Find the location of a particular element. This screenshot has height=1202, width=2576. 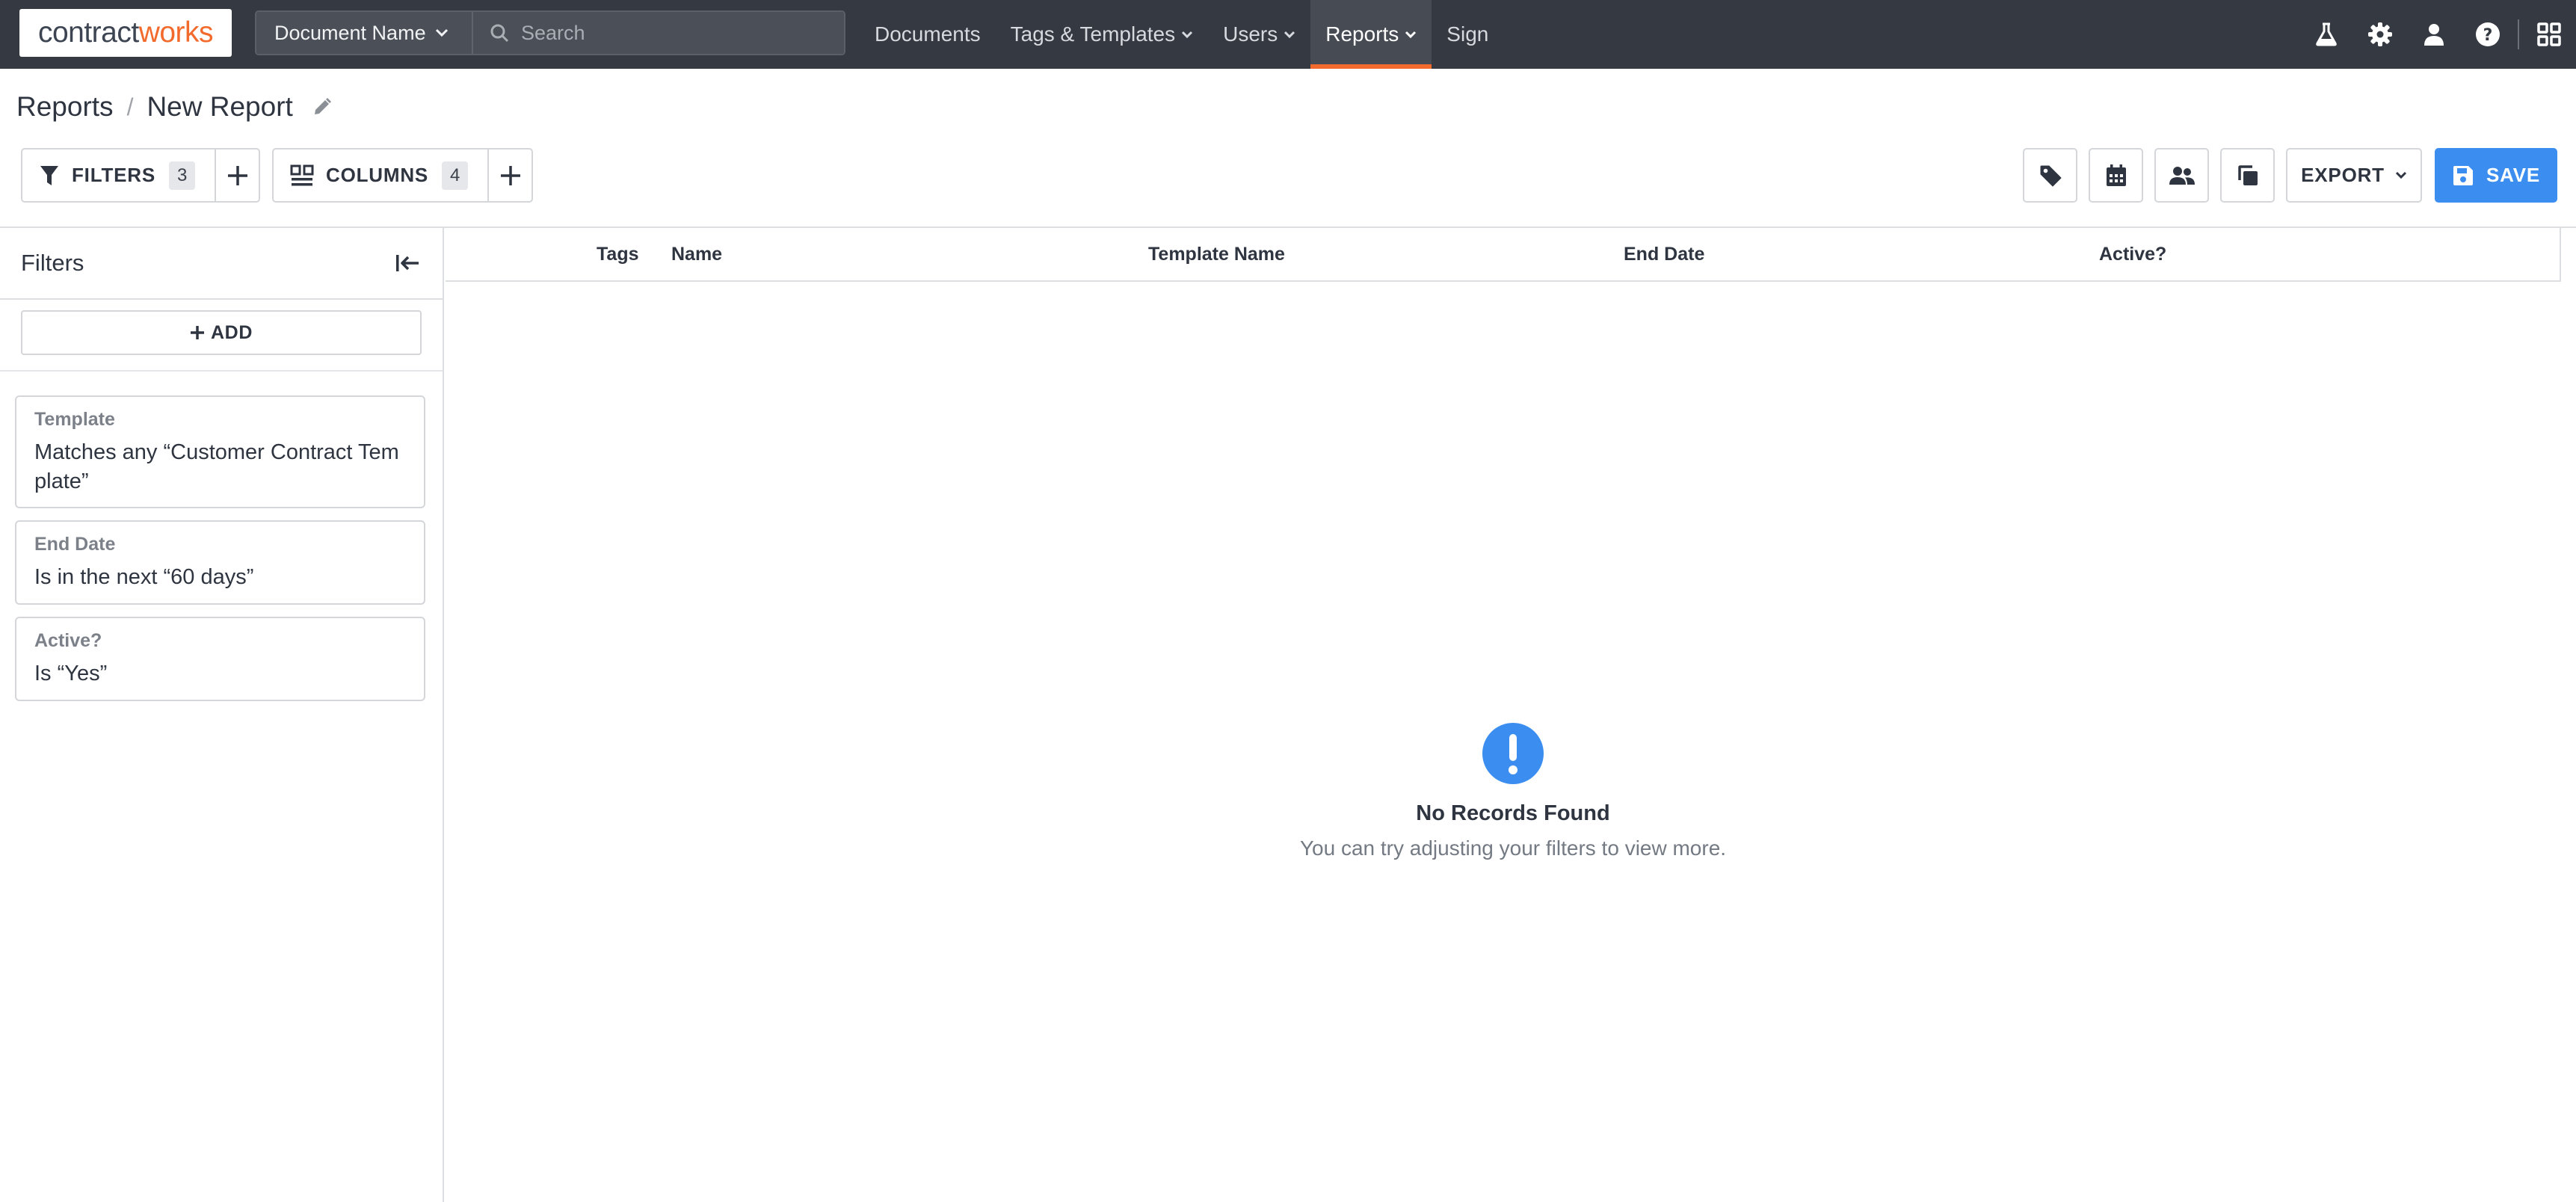

nav-users: Users is located at coordinates (1259, 34).